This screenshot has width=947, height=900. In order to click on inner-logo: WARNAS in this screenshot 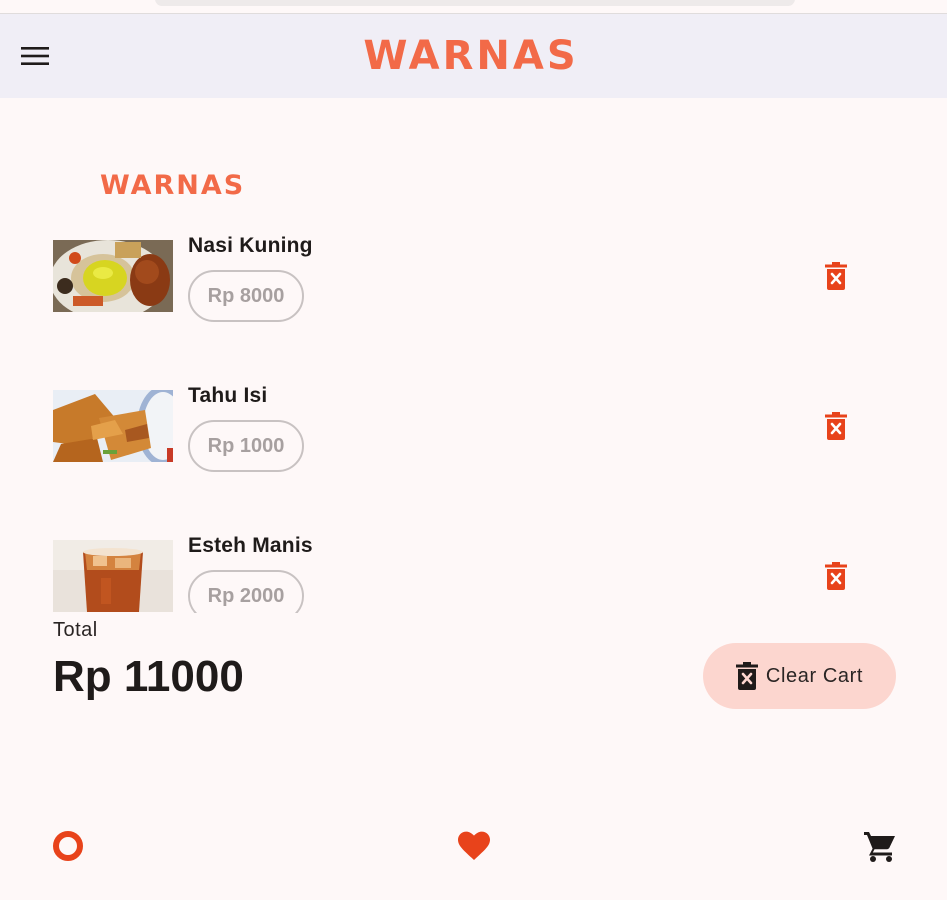, I will do `click(172, 185)`.